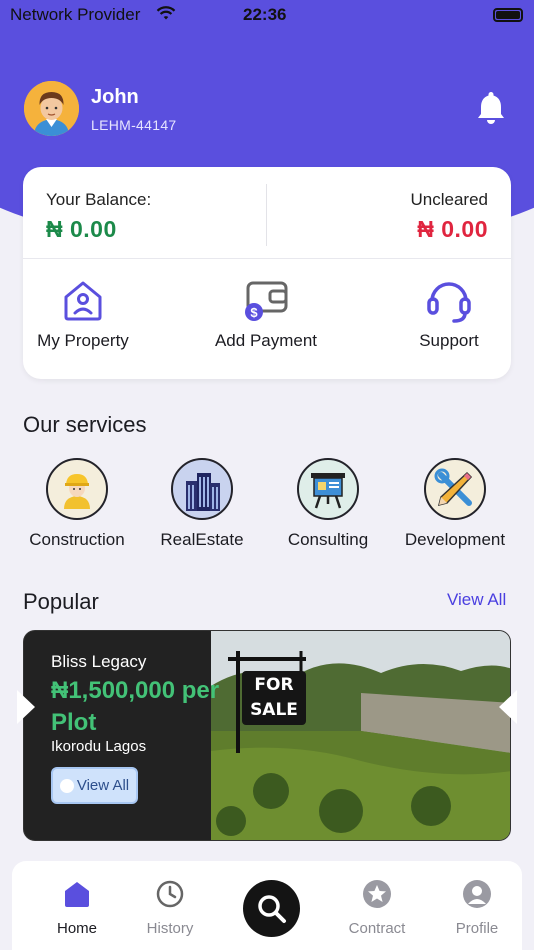 This screenshot has width=534, height=950. What do you see at coordinates (508, 15) in the screenshot?
I see `battery-icon` at bounding box center [508, 15].